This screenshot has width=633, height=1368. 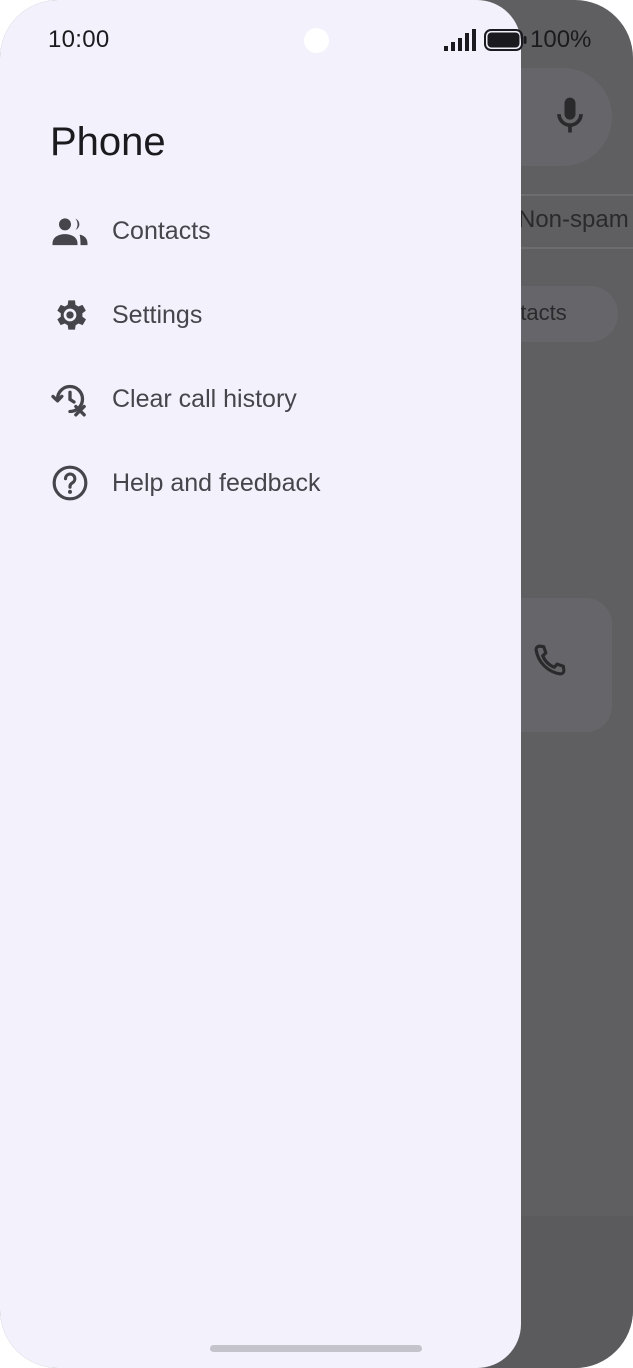 I want to click on drawer-item-help-and-feedback: Help and feedback, so click(x=258, y=483).